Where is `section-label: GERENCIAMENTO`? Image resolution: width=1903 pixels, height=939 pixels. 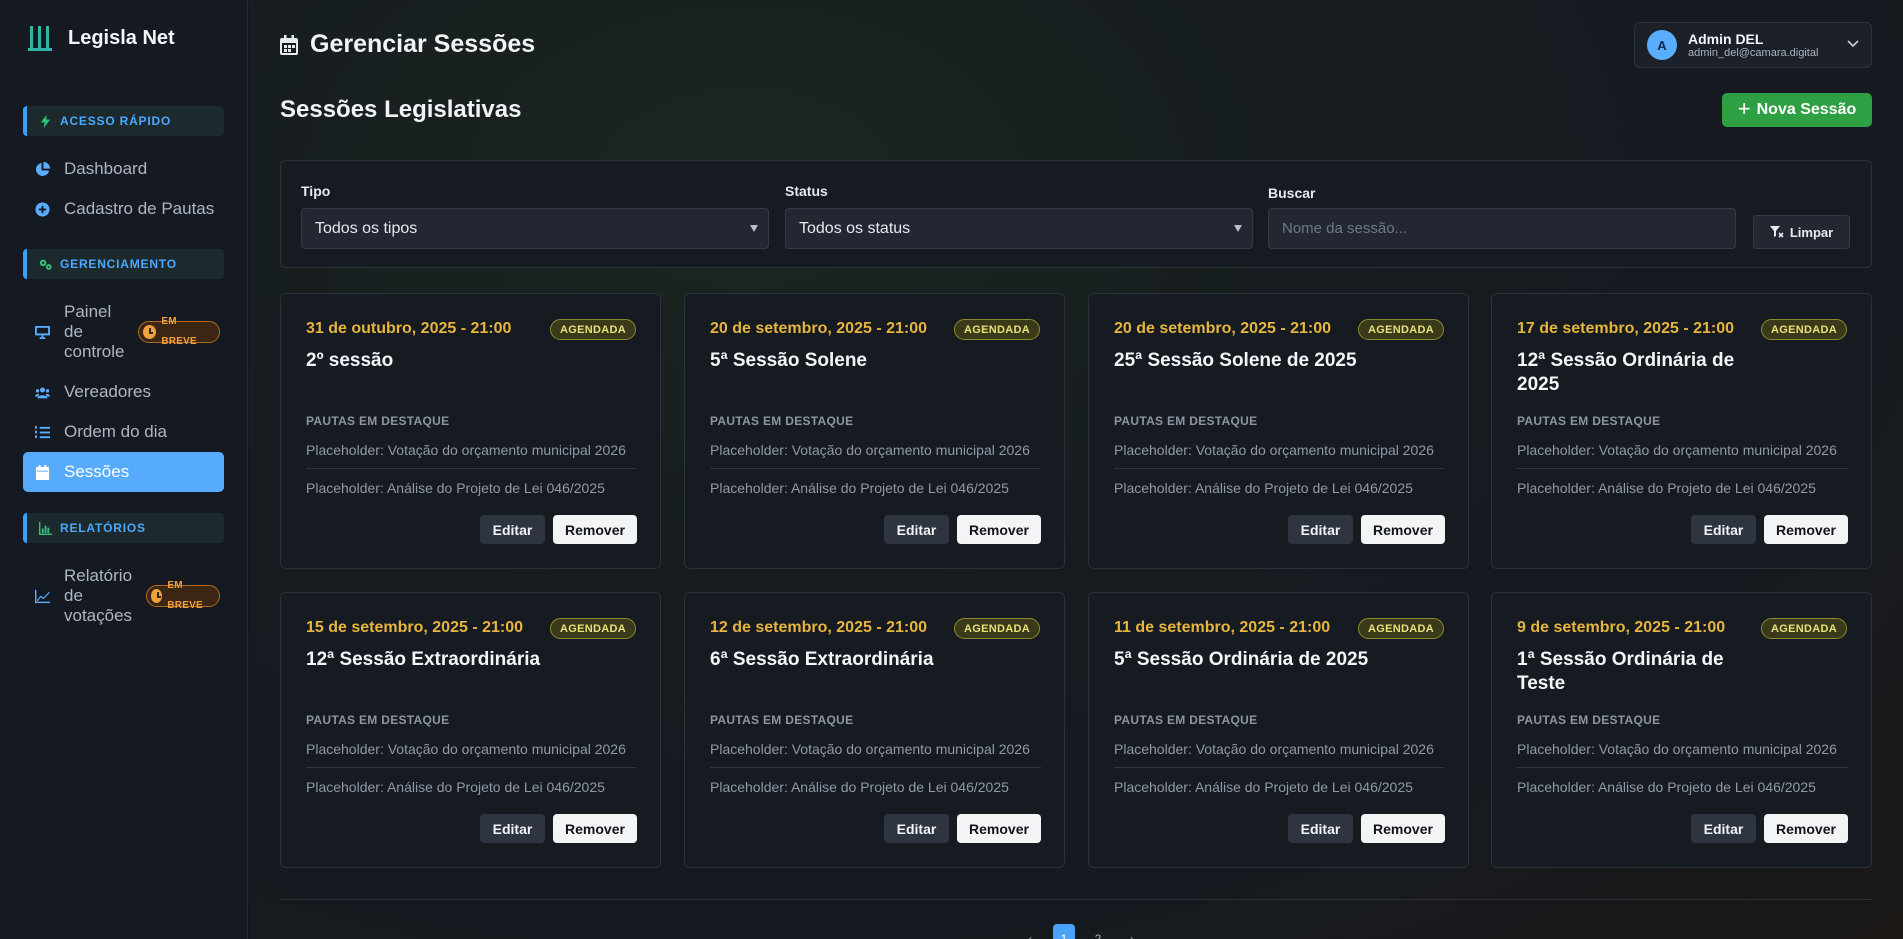
section-label: GERENCIAMENTO is located at coordinates (118, 264).